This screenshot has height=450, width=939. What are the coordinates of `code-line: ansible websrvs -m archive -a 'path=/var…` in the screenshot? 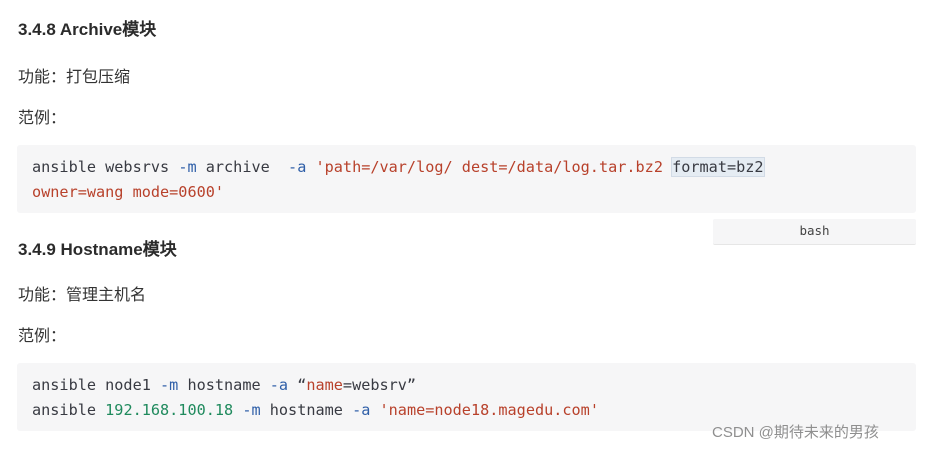 It's located at (474, 167).